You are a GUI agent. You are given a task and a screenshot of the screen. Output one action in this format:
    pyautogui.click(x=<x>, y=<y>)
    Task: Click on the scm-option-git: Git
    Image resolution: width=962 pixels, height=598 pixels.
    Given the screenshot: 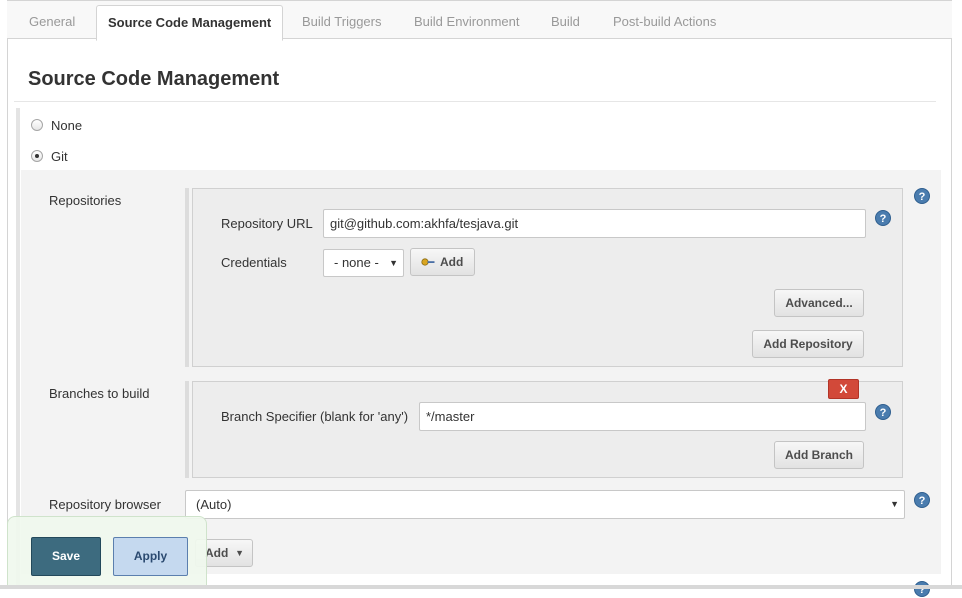 What is the action you would take?
    pyautogui.click(x=49, y=156)
    